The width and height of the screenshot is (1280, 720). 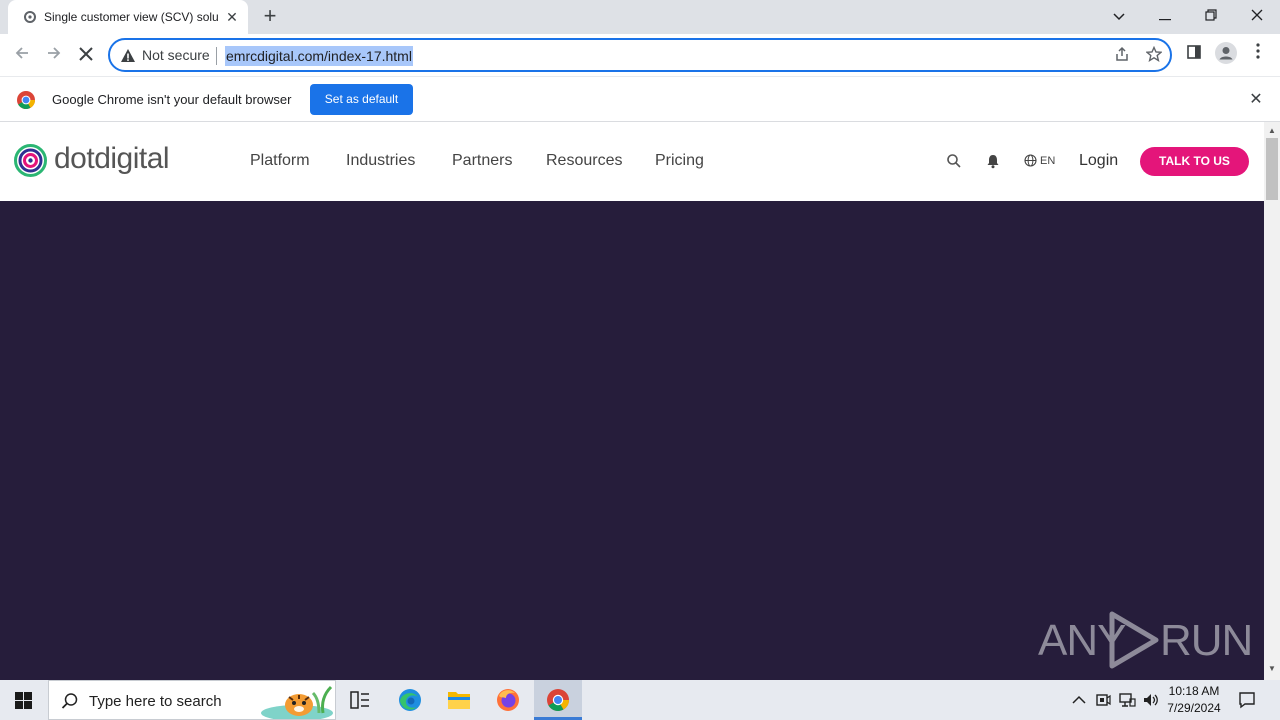 What do you see at coordinates (1194, 708) in the screenshot?
I see `clock-date: 7/29/2024` at bounding box center [1194, 708].